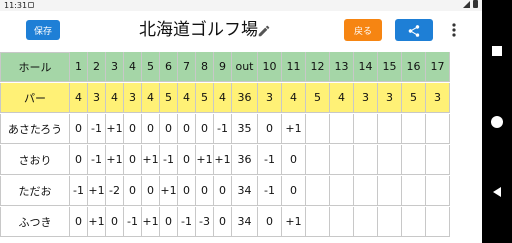 This screenshot has height=243, width=512. Describe the element at coordinates (318, 67) in the screenshot. I see `hole-number: 12` at that location.